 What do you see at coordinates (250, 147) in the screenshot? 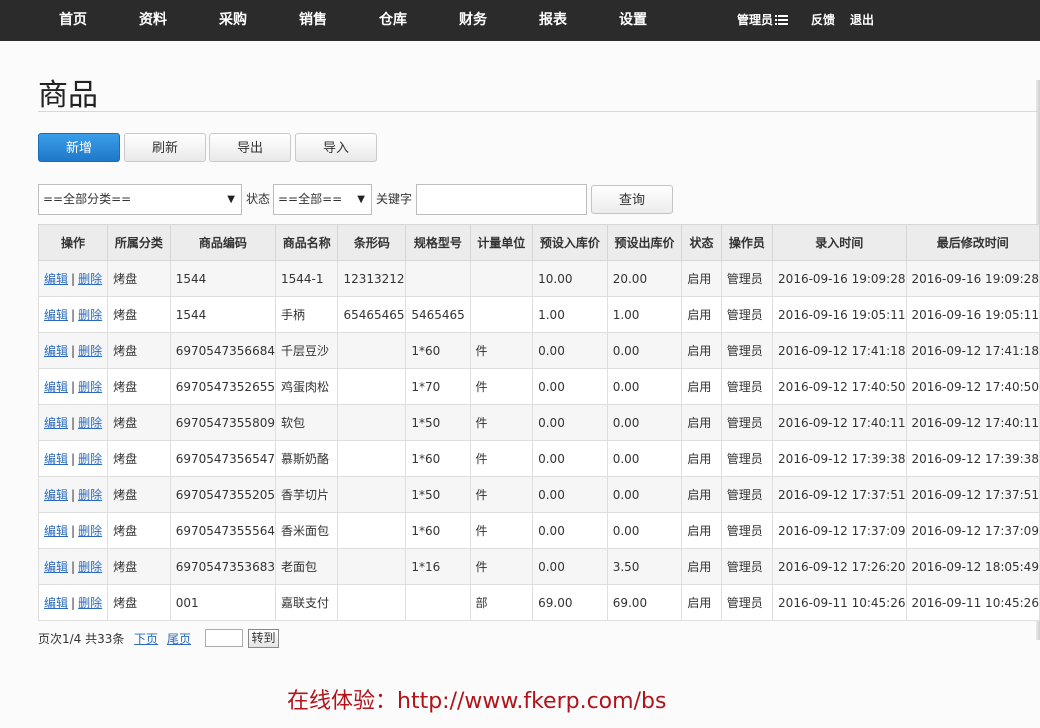
I see `export-button: 导出` at bounding box center [250, 147].